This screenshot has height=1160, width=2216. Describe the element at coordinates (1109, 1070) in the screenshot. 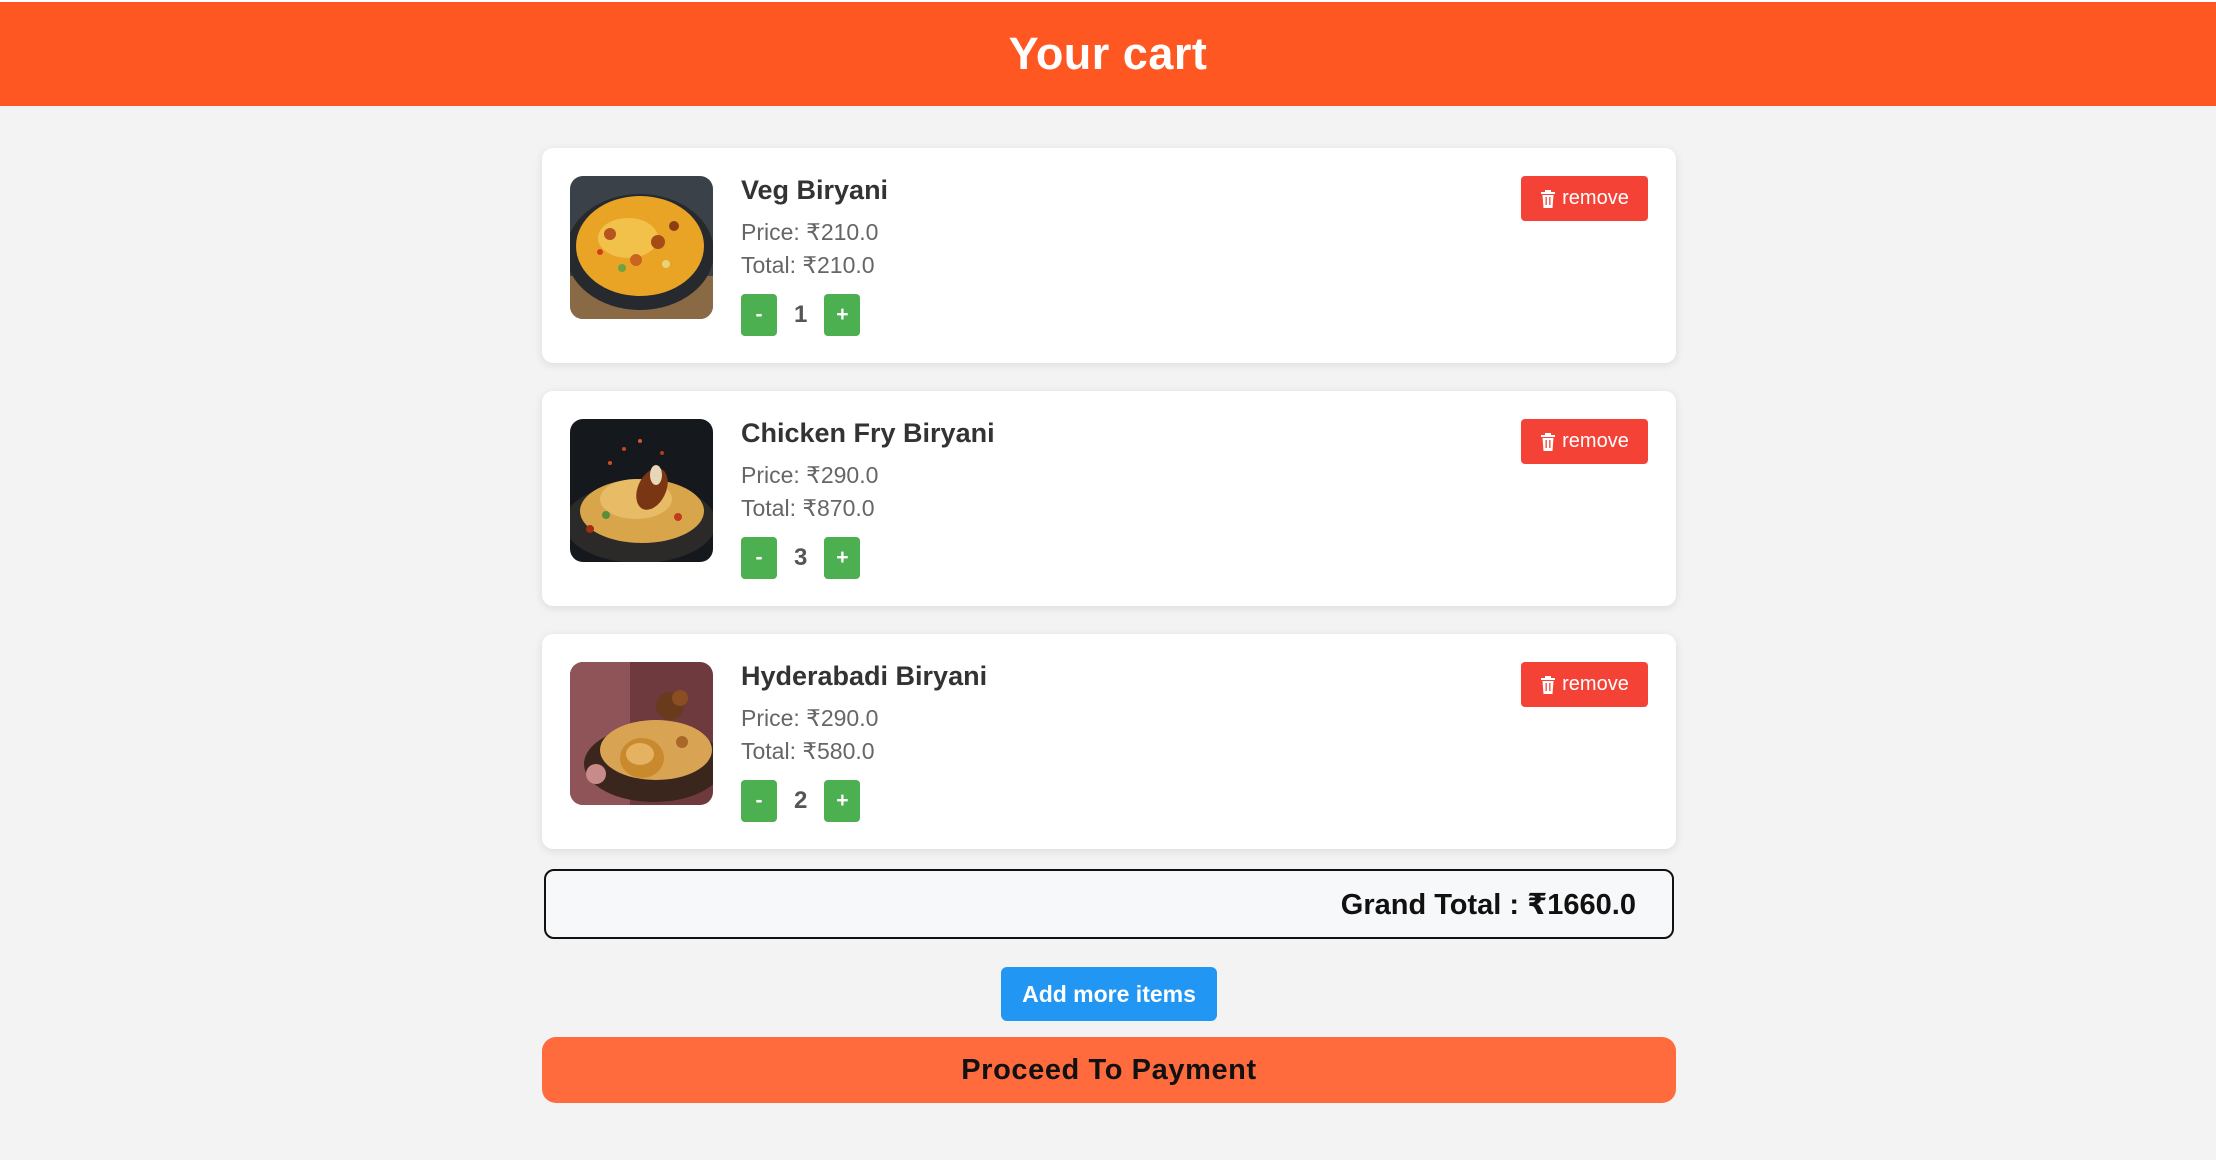

I see `proceed-to-payment-button: Proceed To Payment` at that location.